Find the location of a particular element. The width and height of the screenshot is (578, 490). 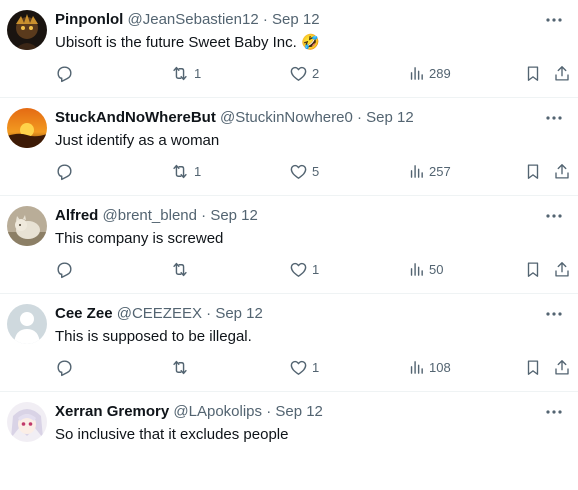

post-text: Ubisoft is the future Sweet Baby Inc. 🤣 is located at coordinates (187, 42).